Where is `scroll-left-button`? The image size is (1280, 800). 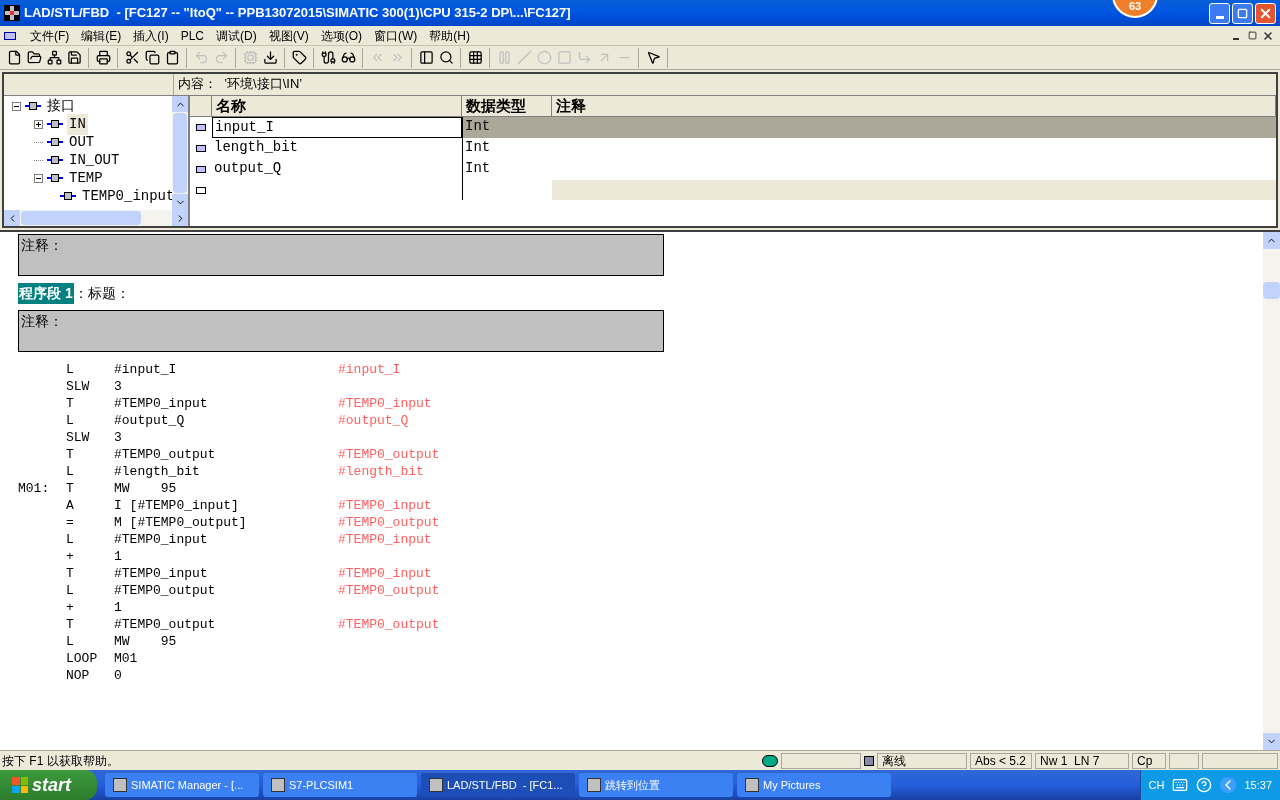
scroll-left-button is located at coordinates (12, 218).